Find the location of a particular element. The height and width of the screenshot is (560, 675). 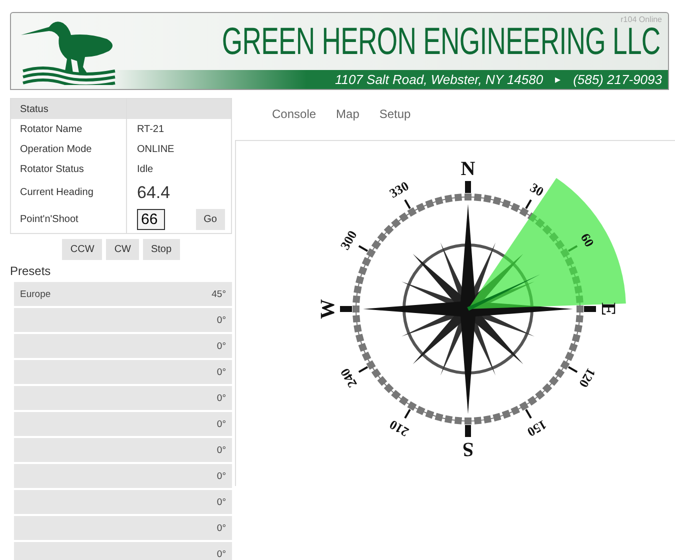

rotate-button: CCW is located at coordinates (82, 249).